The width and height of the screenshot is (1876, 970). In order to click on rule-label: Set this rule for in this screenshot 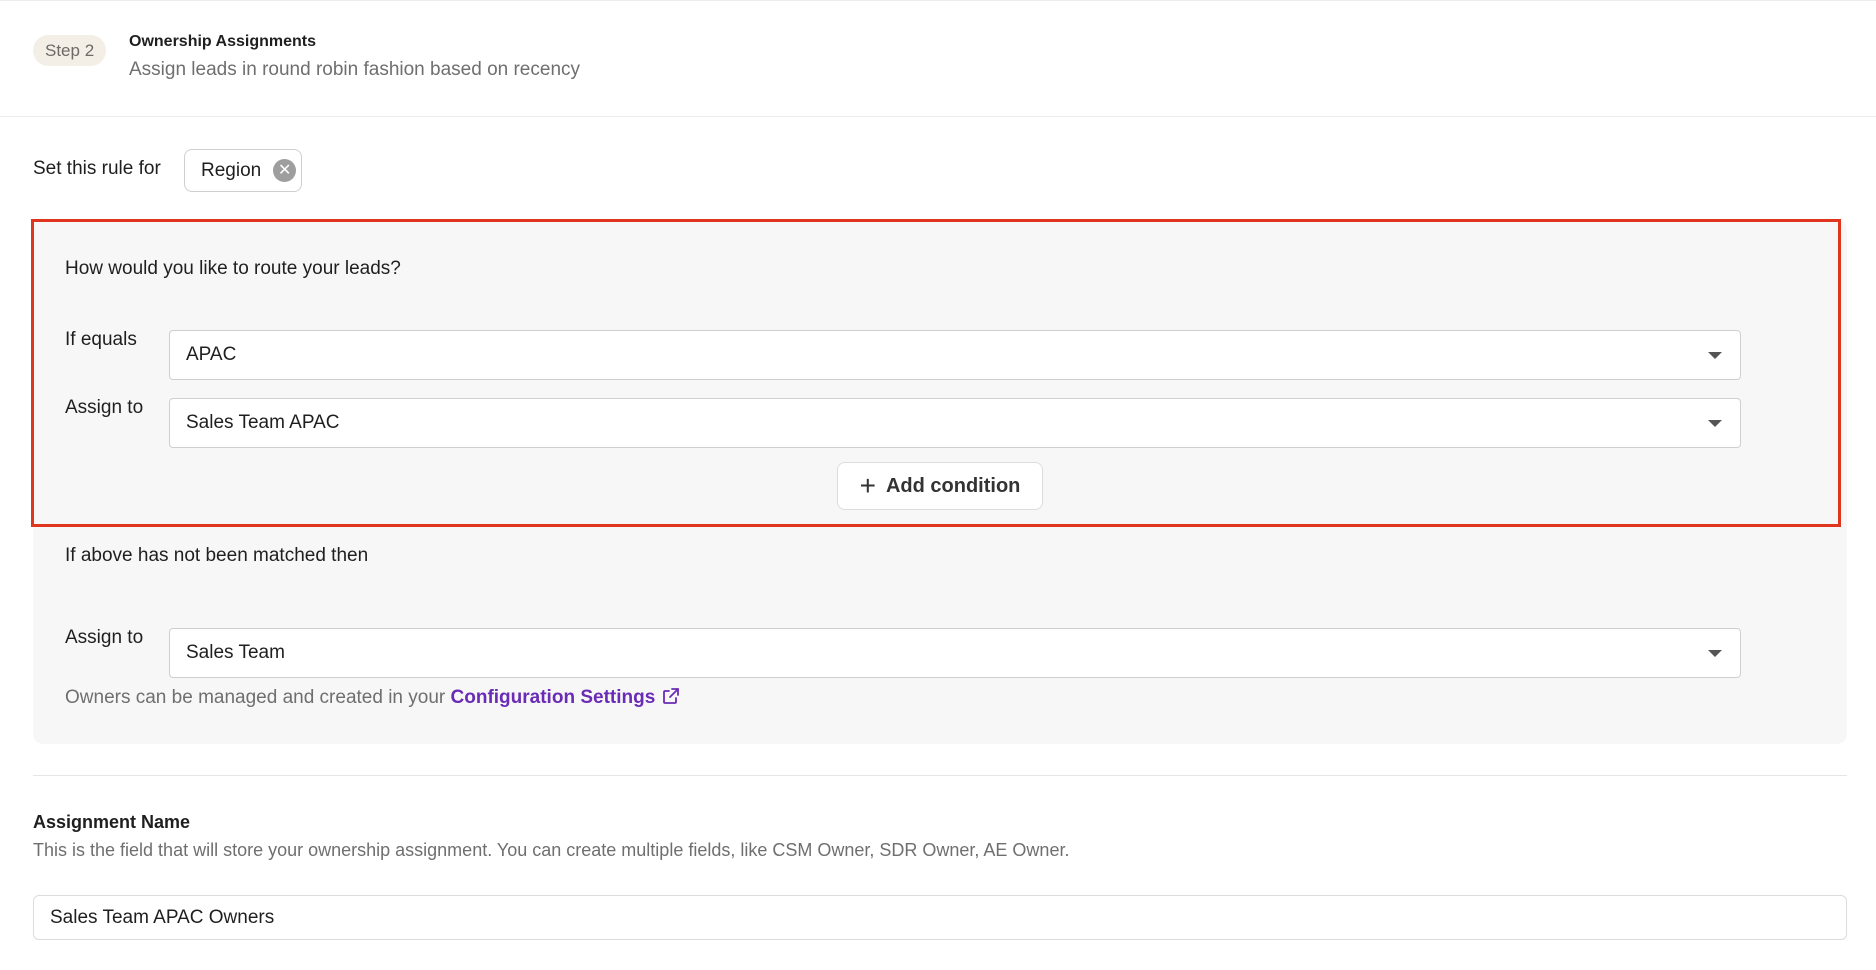, I will do `click(97, 168)`.